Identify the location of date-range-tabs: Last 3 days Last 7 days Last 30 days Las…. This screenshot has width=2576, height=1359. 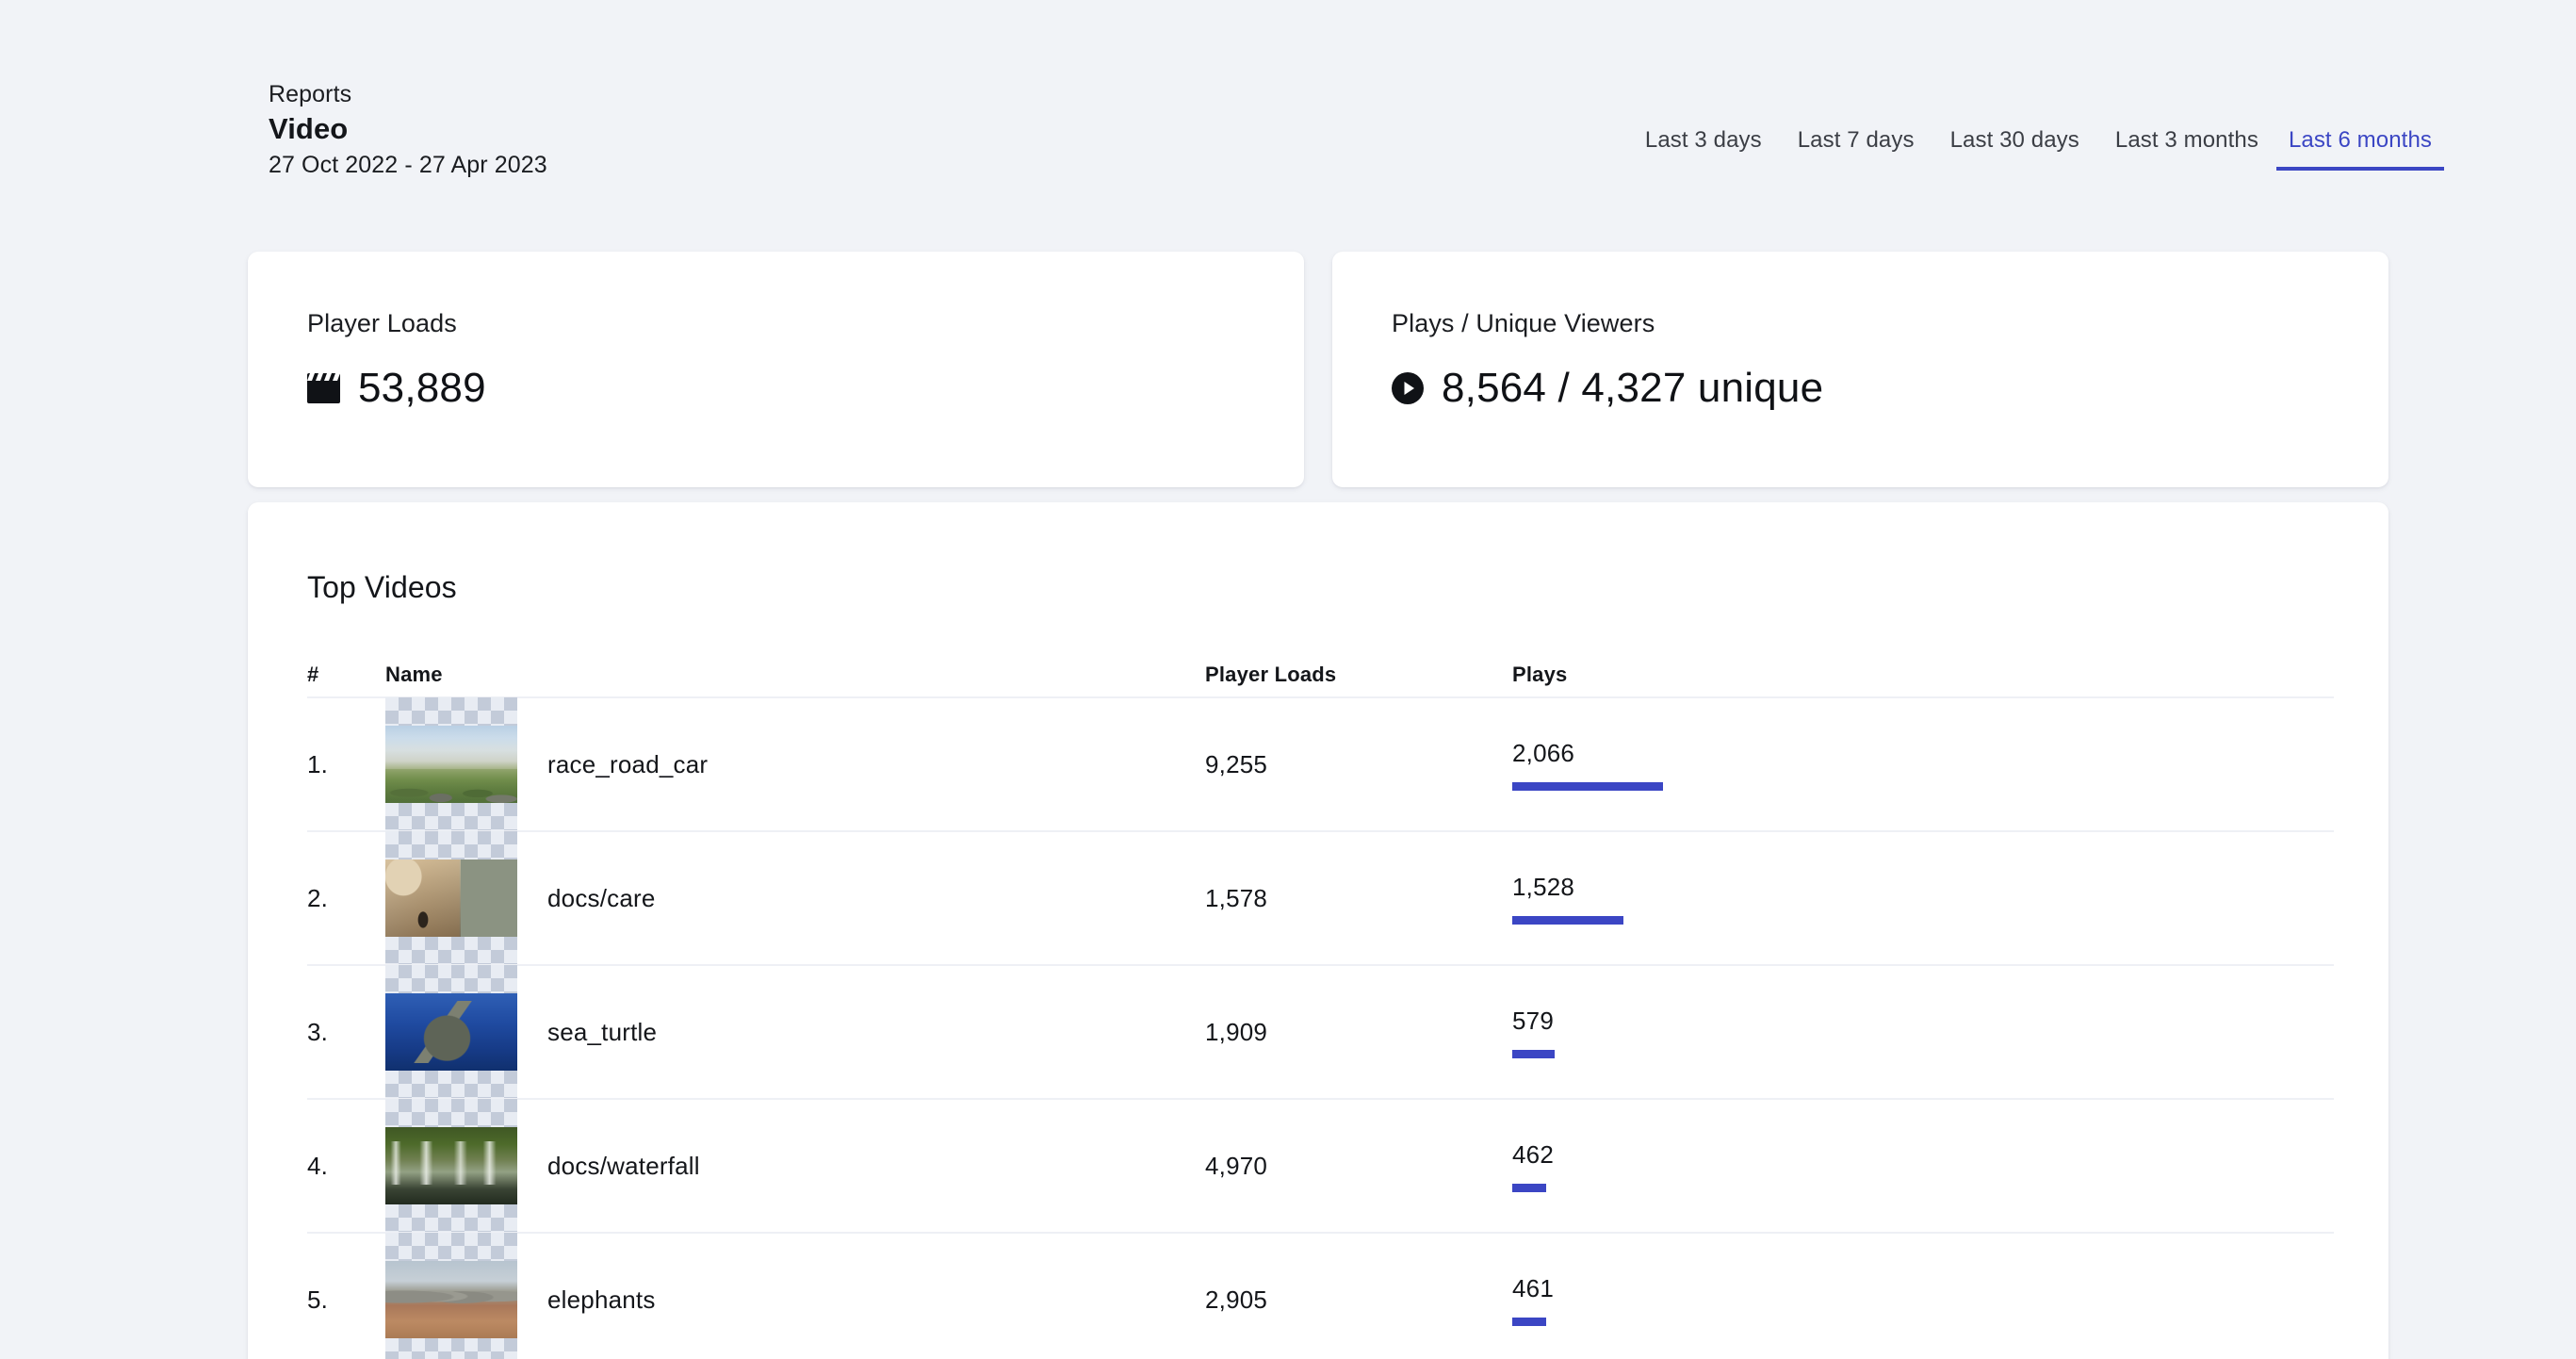
(2035, 148).